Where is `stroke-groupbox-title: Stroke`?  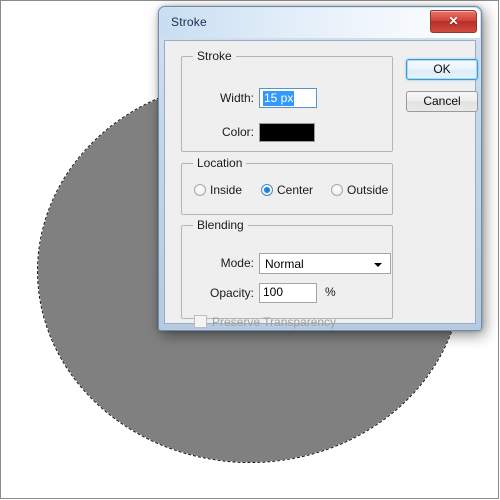 stroke-groupbox-title: Stroke is located at coordinates (214, 56).